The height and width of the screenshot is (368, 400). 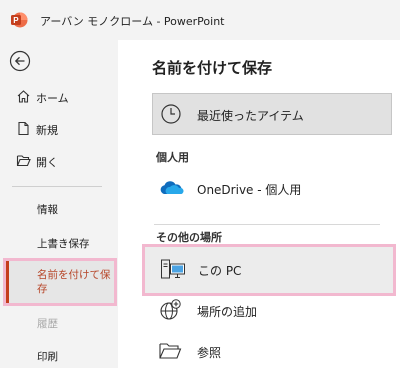 What do you see at coordinates (59, 161) in the screenshot?
I see `sidebar-item-open: 開く` at bounding box center [59, 161].